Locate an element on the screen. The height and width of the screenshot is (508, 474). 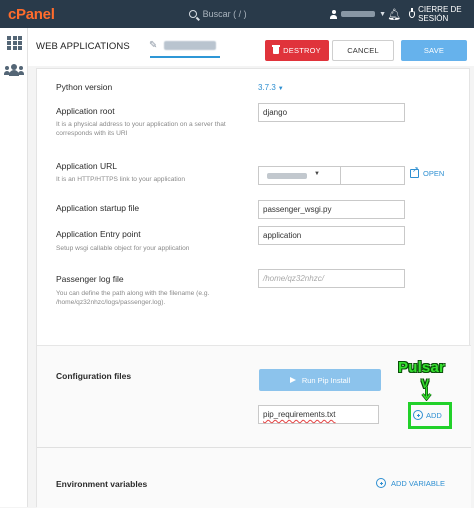
domain-select: ▼ is located at coordinates (299, 175).